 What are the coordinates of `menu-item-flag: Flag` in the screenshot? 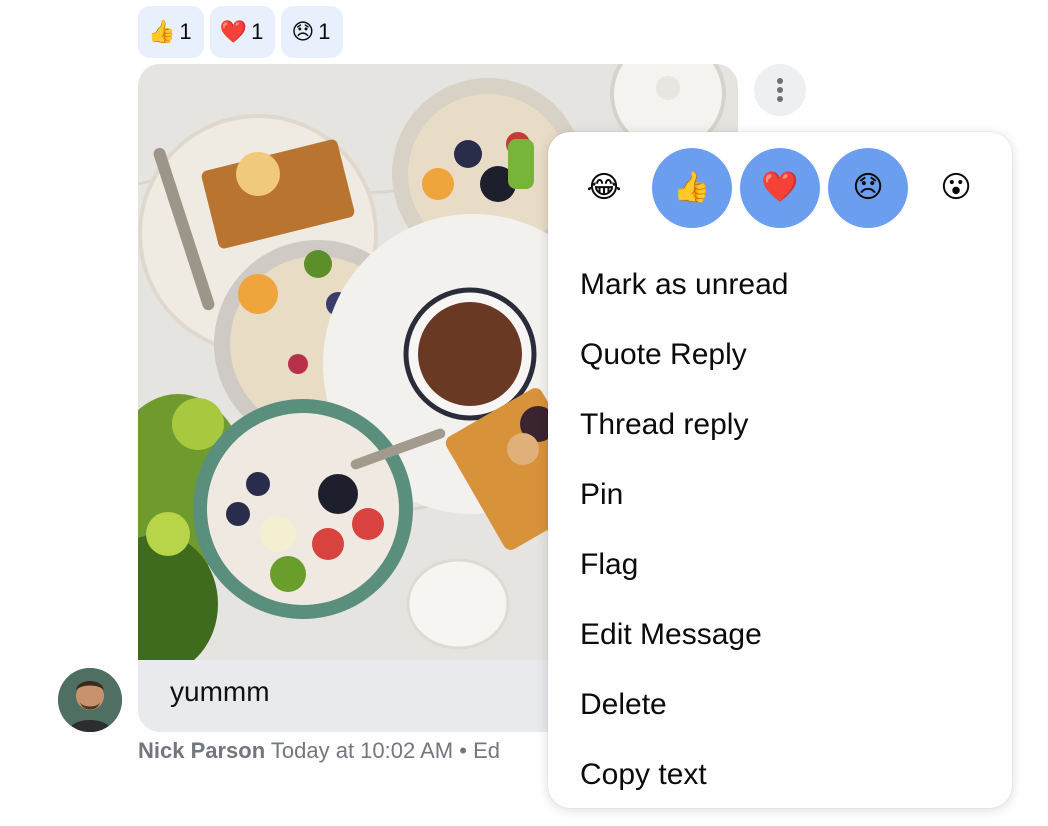 It's located at (684, 565).